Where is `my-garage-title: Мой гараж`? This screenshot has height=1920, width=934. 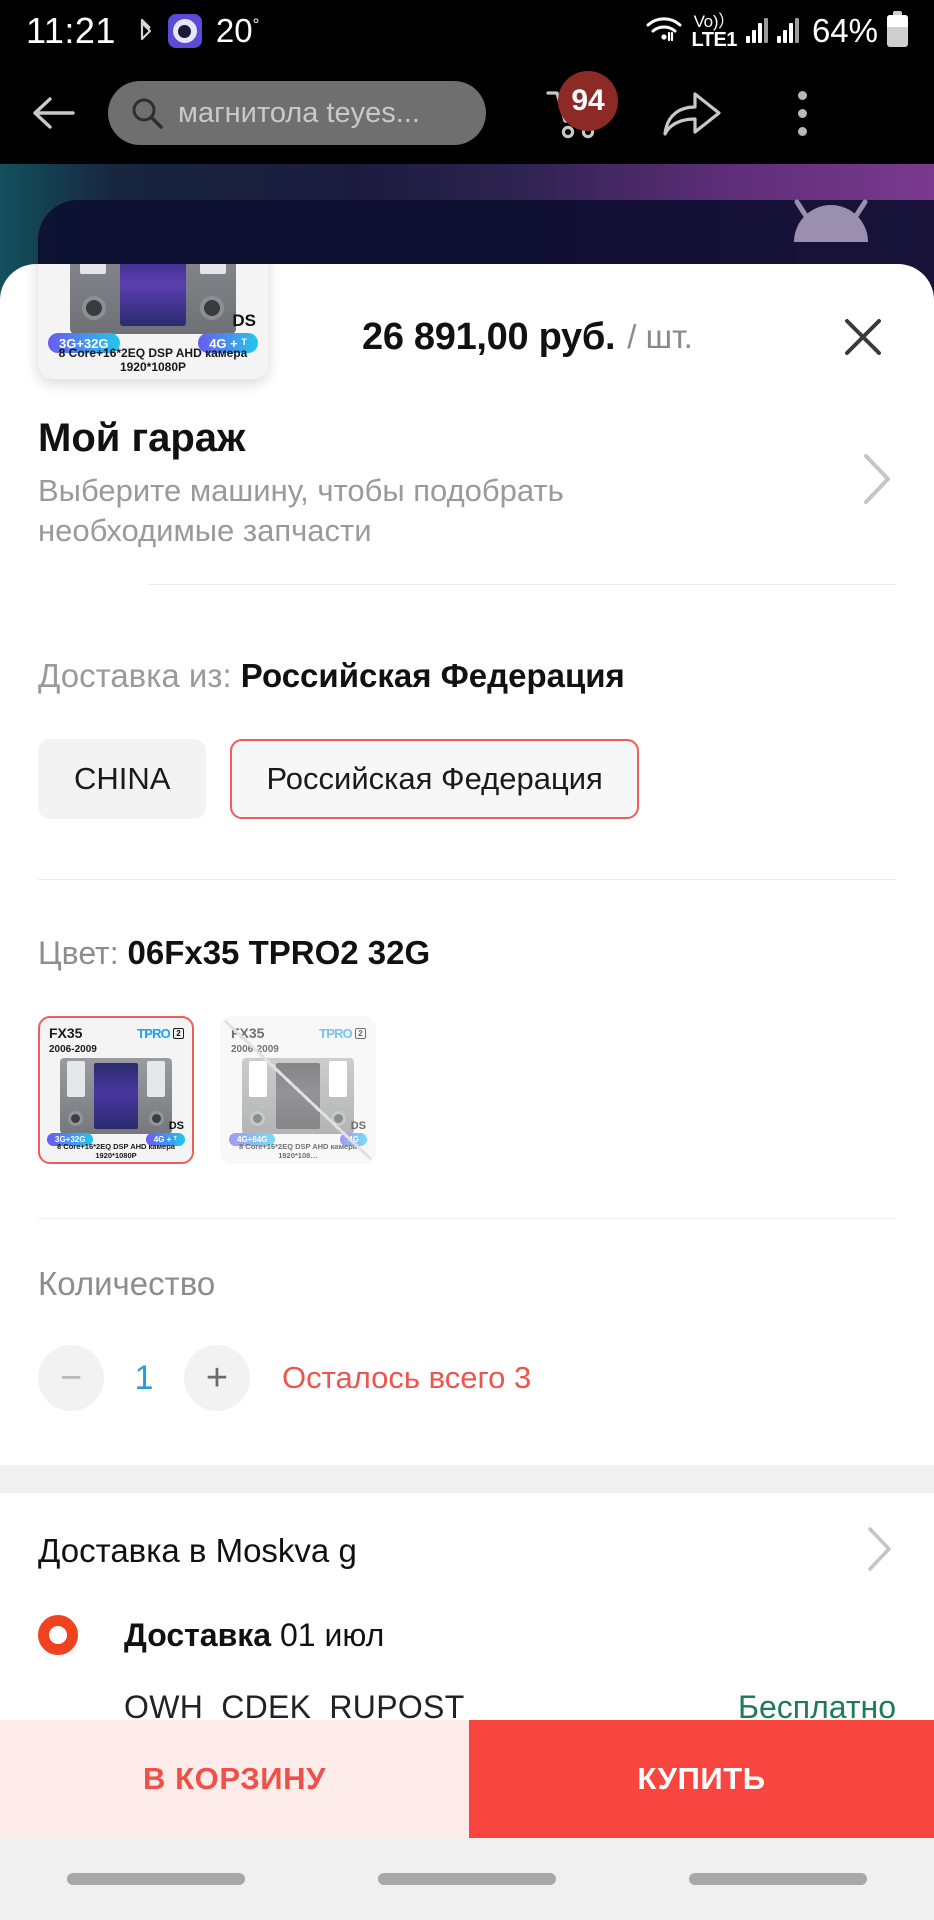 my-garage-title: Мой гараж is located at coordinates (142, 438).